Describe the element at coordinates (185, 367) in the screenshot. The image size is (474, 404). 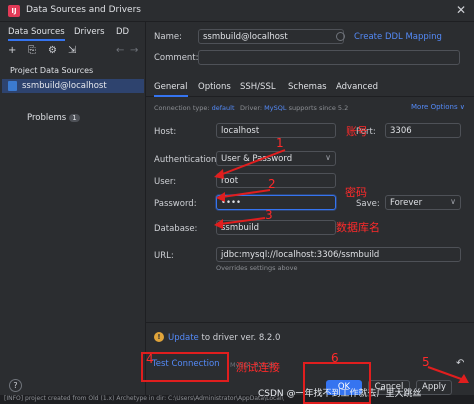
I see `test-connection-highlight` at that location.